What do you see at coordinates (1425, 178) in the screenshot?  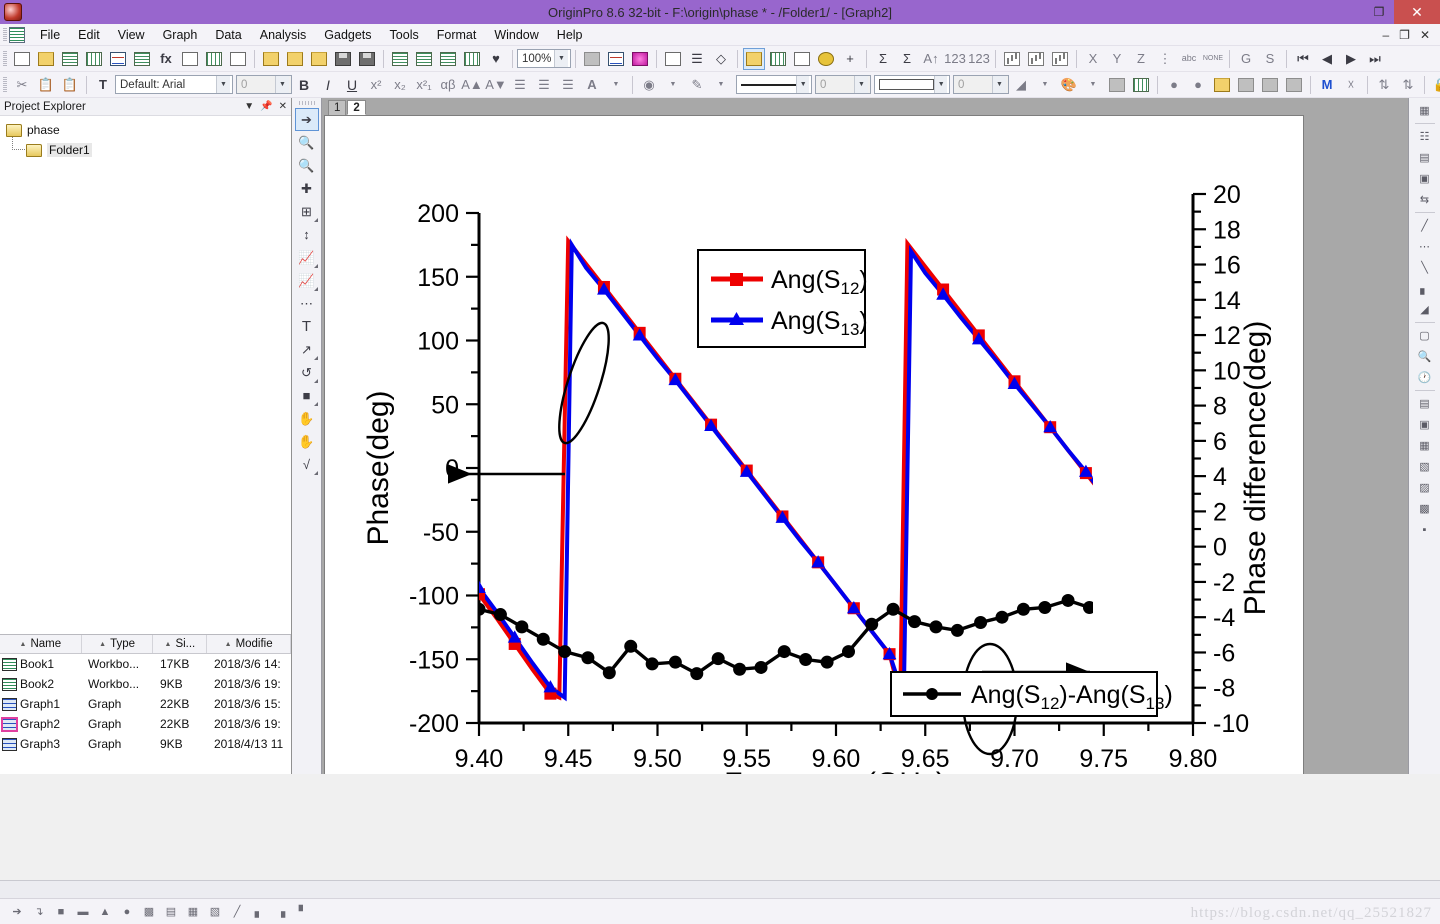 I see `add-axis-button: ▣` at bounding box center [1425, 178].